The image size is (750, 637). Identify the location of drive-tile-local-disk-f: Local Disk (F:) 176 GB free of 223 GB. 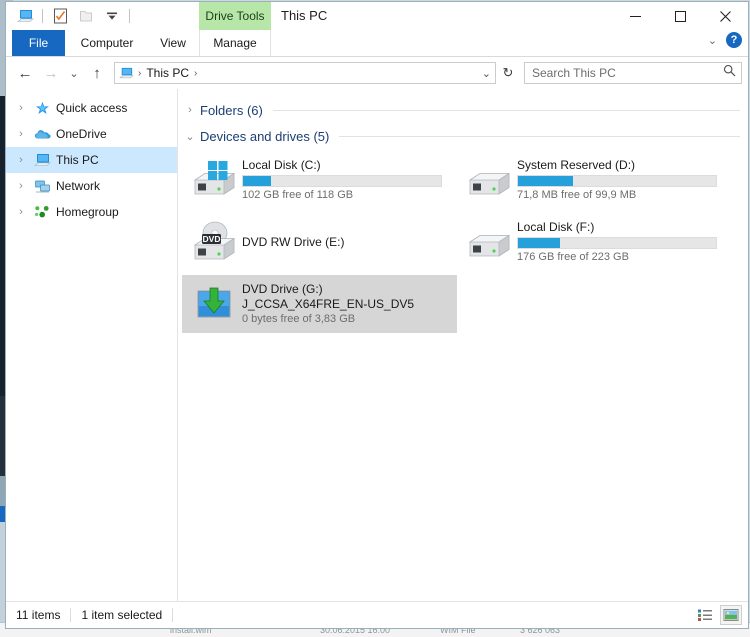
(594, 242).